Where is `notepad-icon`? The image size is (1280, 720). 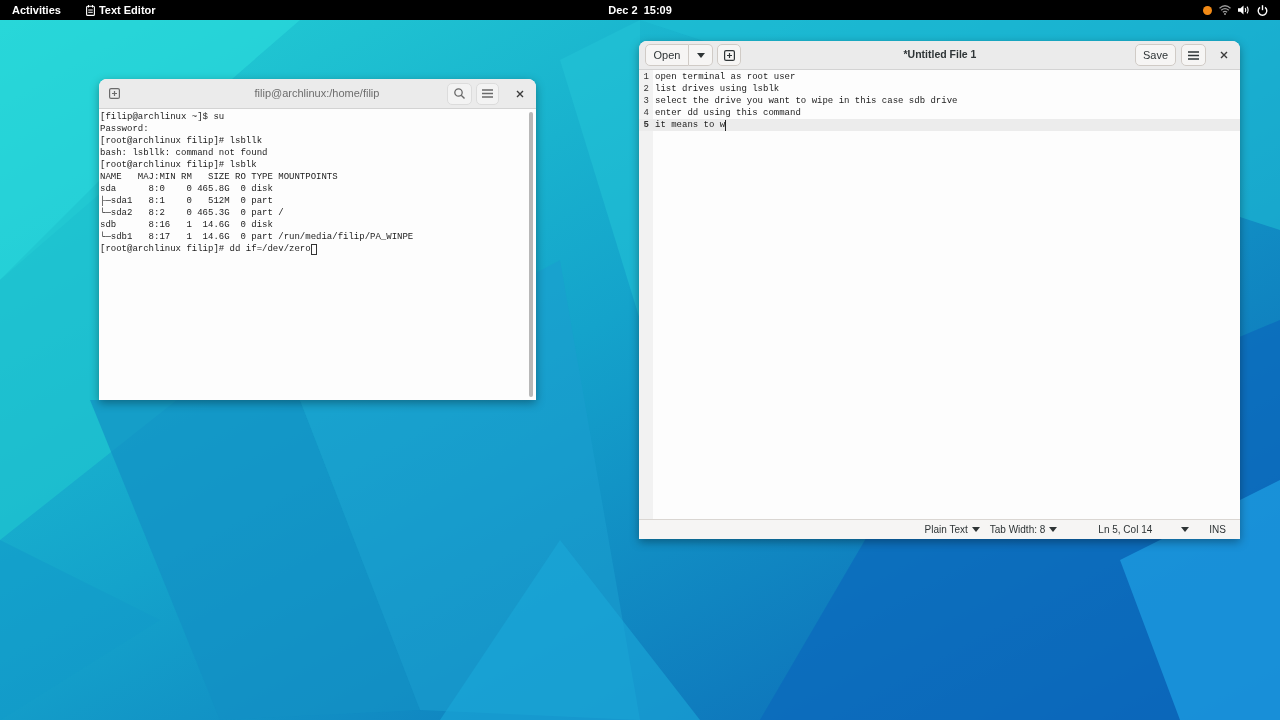 notepad-icon is located at coordinates (90, 10).